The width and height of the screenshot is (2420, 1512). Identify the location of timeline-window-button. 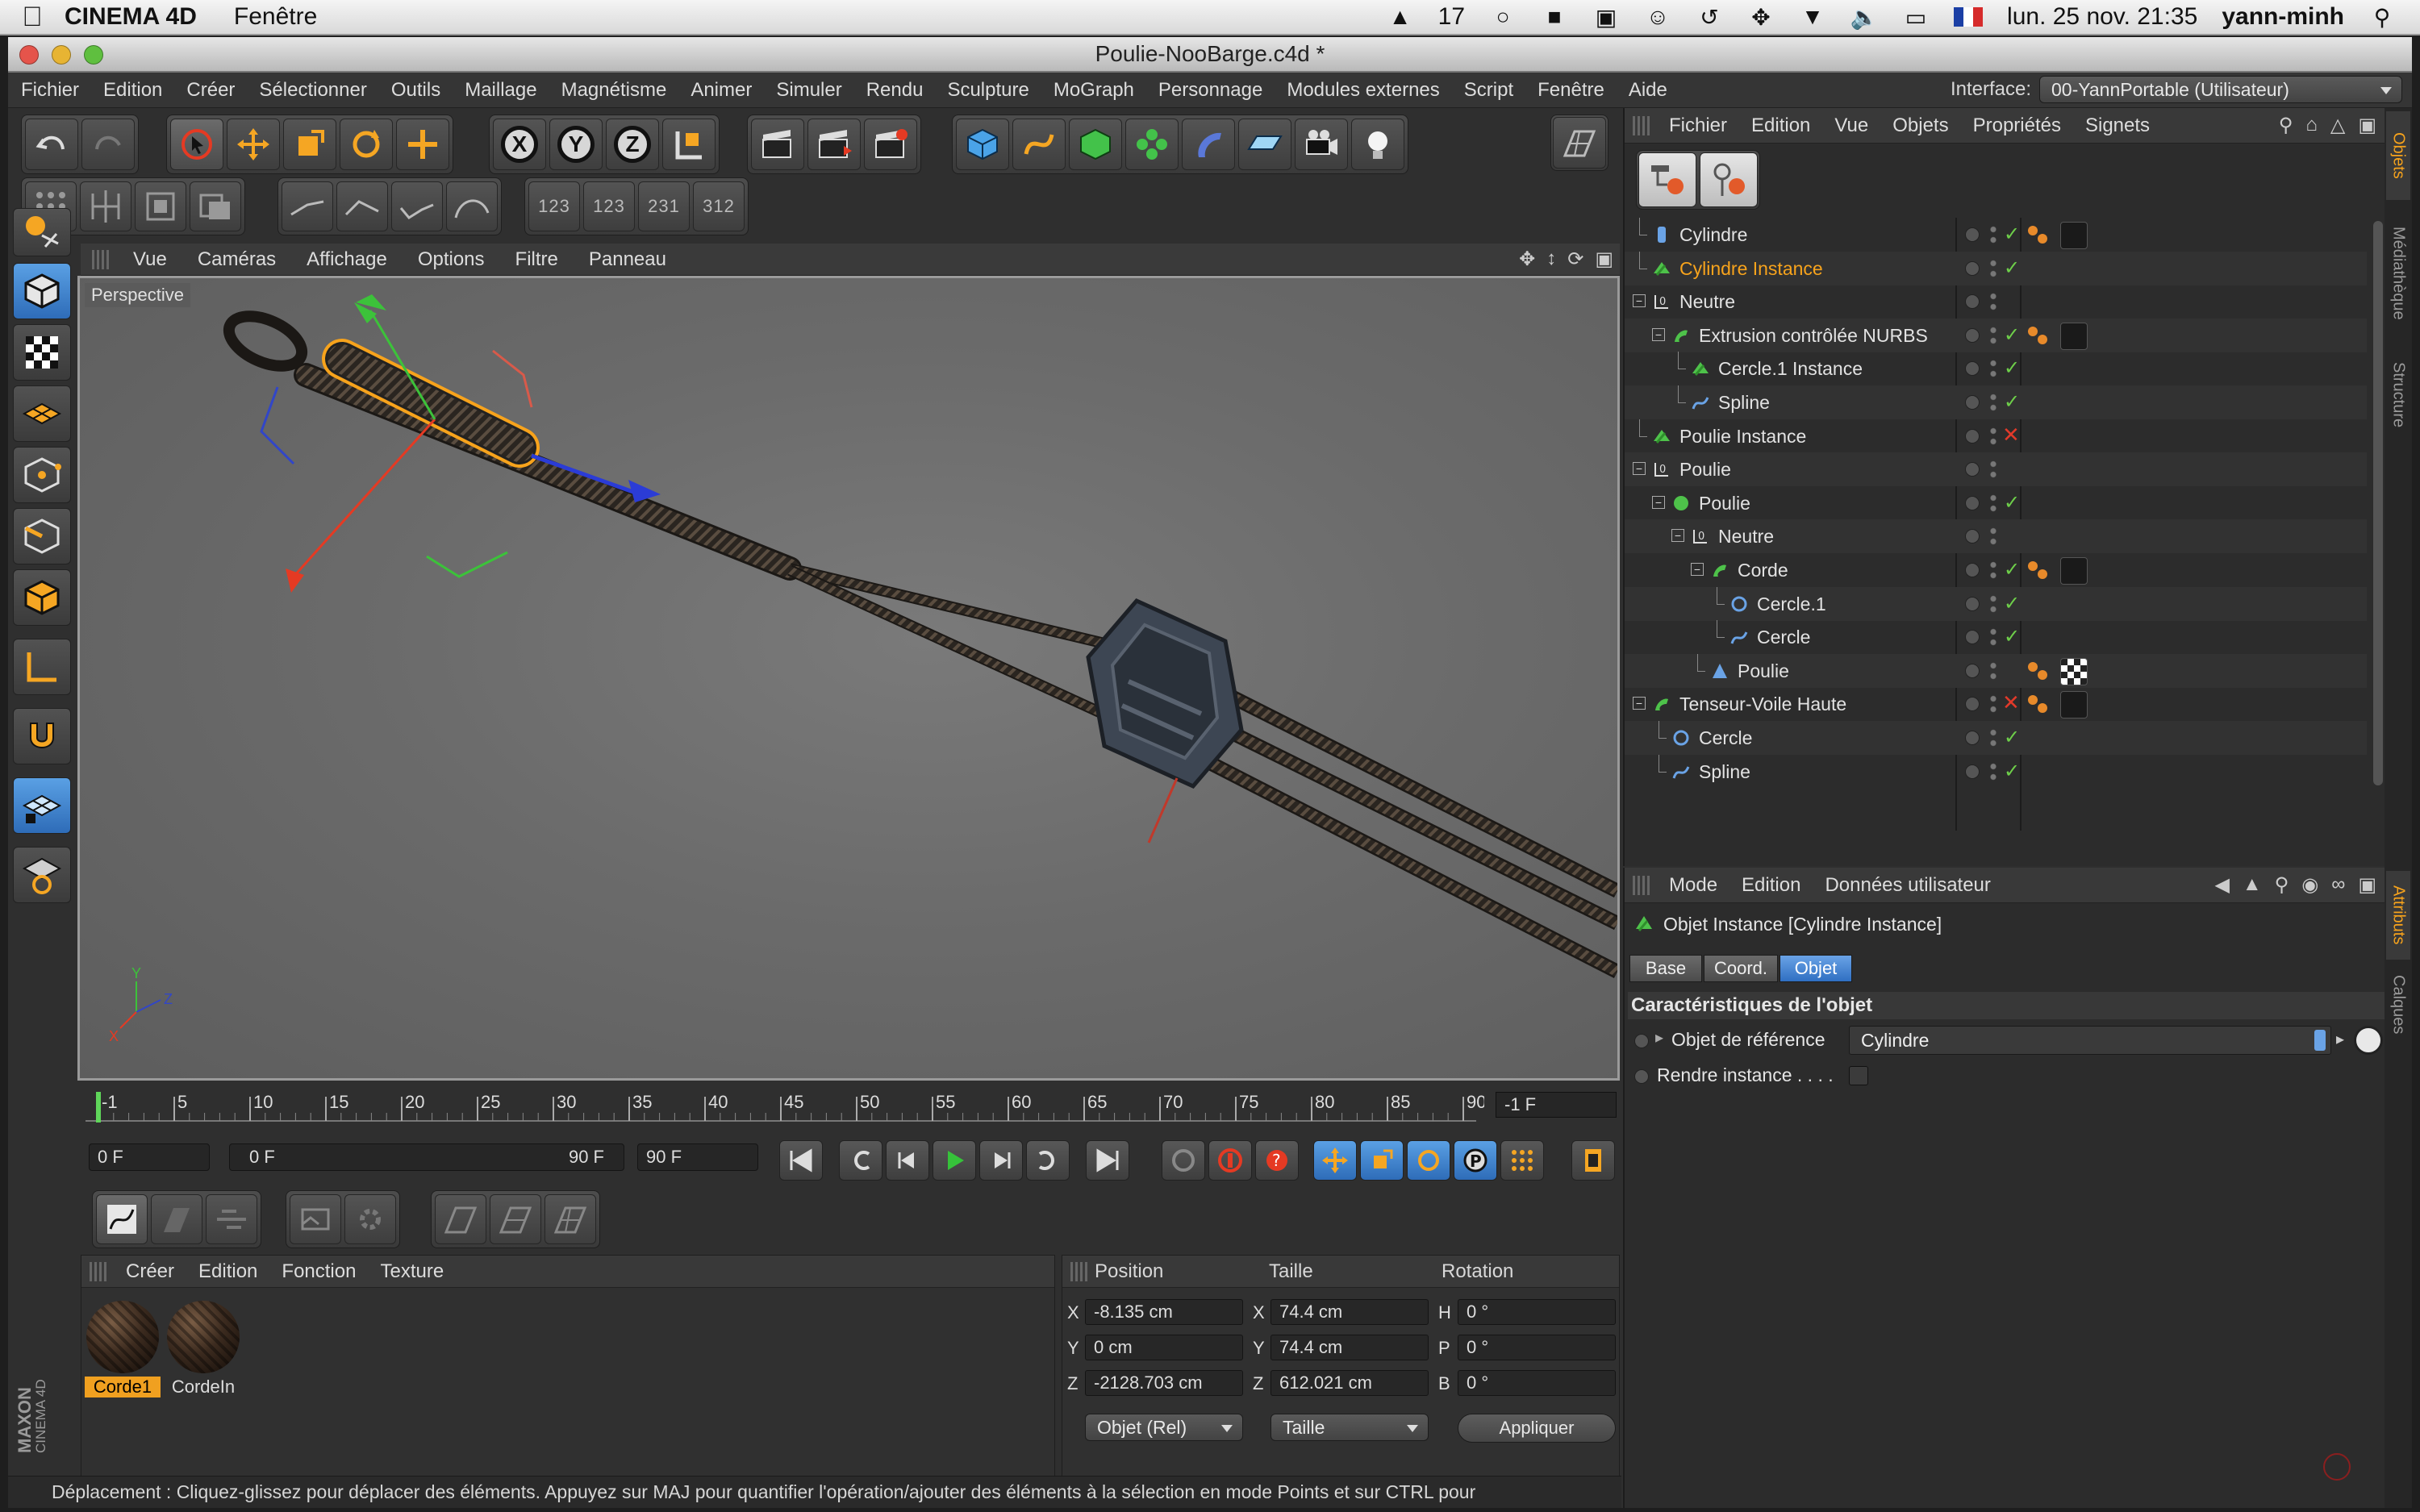
(1593, 1160).